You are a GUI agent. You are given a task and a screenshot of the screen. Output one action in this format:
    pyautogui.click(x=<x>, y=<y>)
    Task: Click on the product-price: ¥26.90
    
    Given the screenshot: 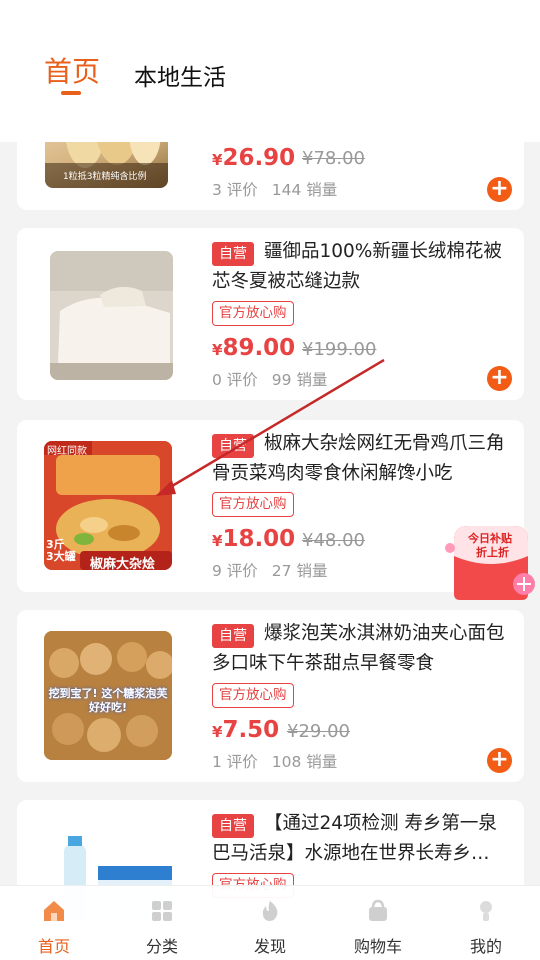 What is the action you would take?
    pyautogui.click(x=254, y=158)
    